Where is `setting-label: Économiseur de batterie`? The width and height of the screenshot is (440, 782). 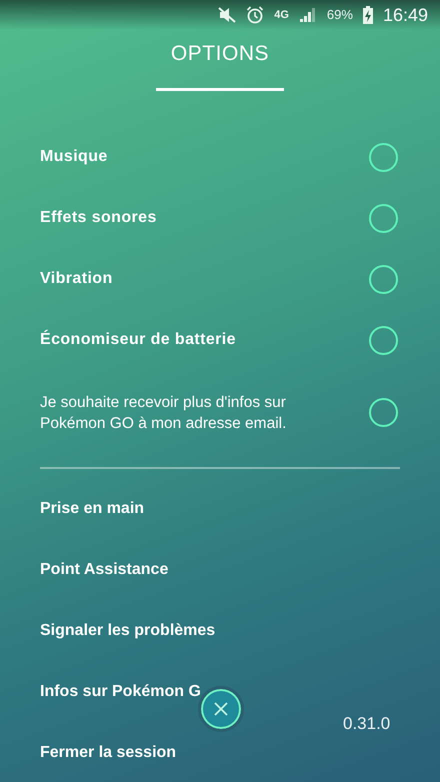 setting-label: Économiseur de batterie is located at coordinates (138, 339).